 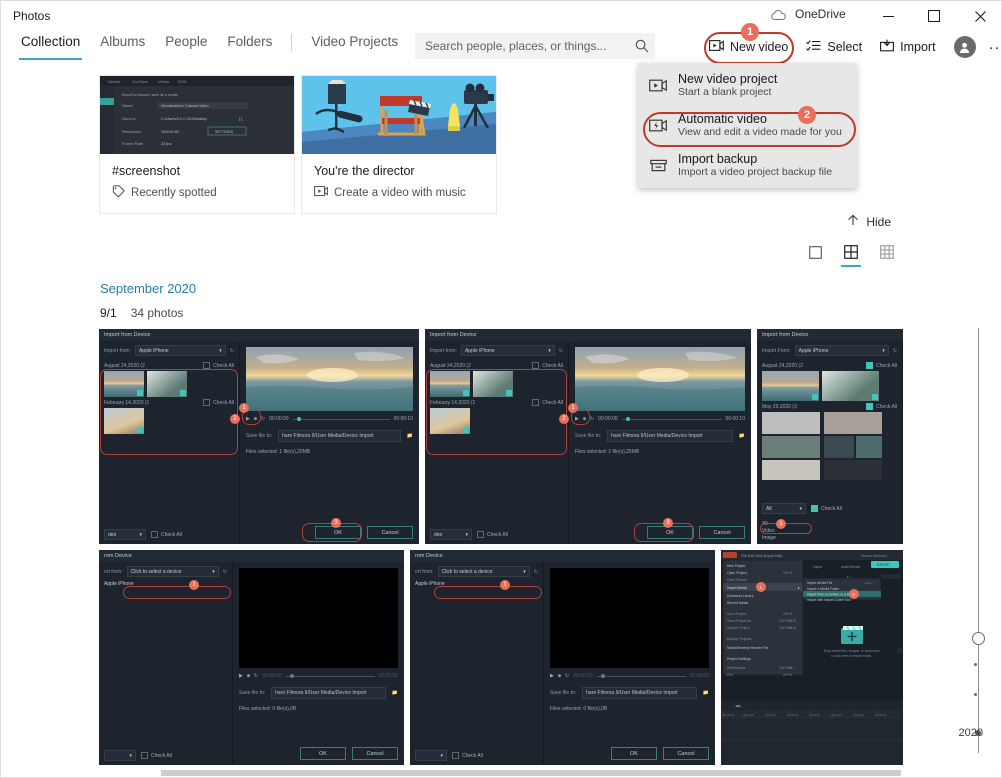 What do you see at coordinates (934, 16) in the screenshot?
I see `maximize-button` at bounding box center [934, 16].